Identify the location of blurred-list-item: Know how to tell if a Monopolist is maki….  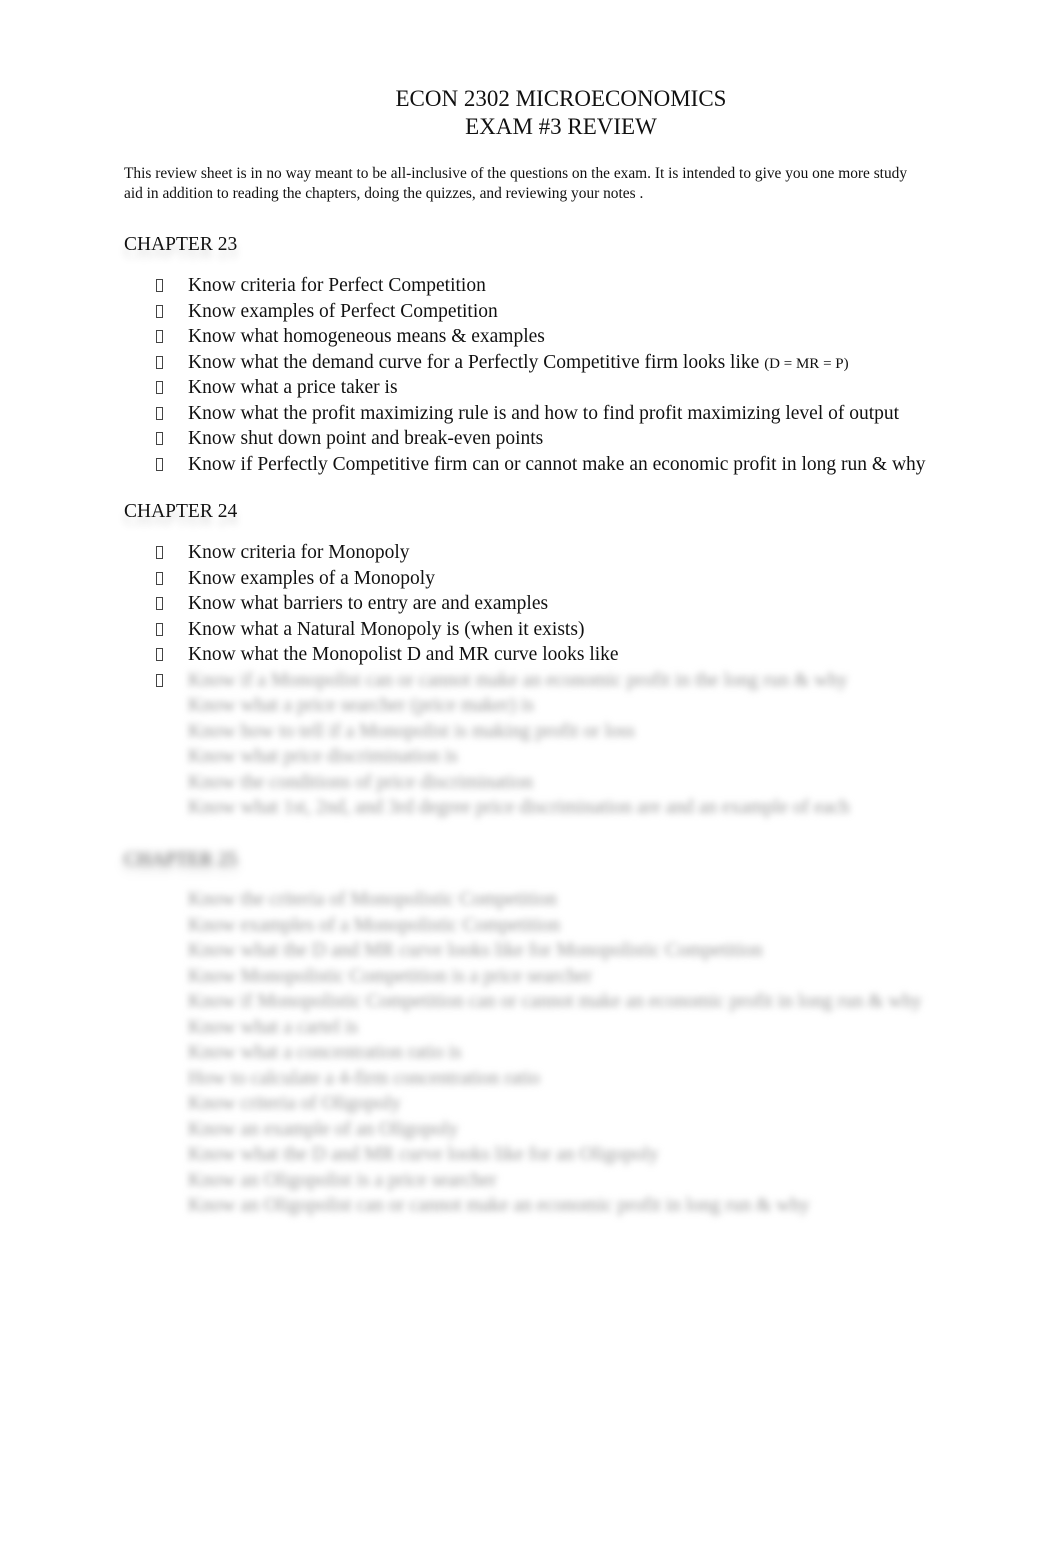
(501, 732).